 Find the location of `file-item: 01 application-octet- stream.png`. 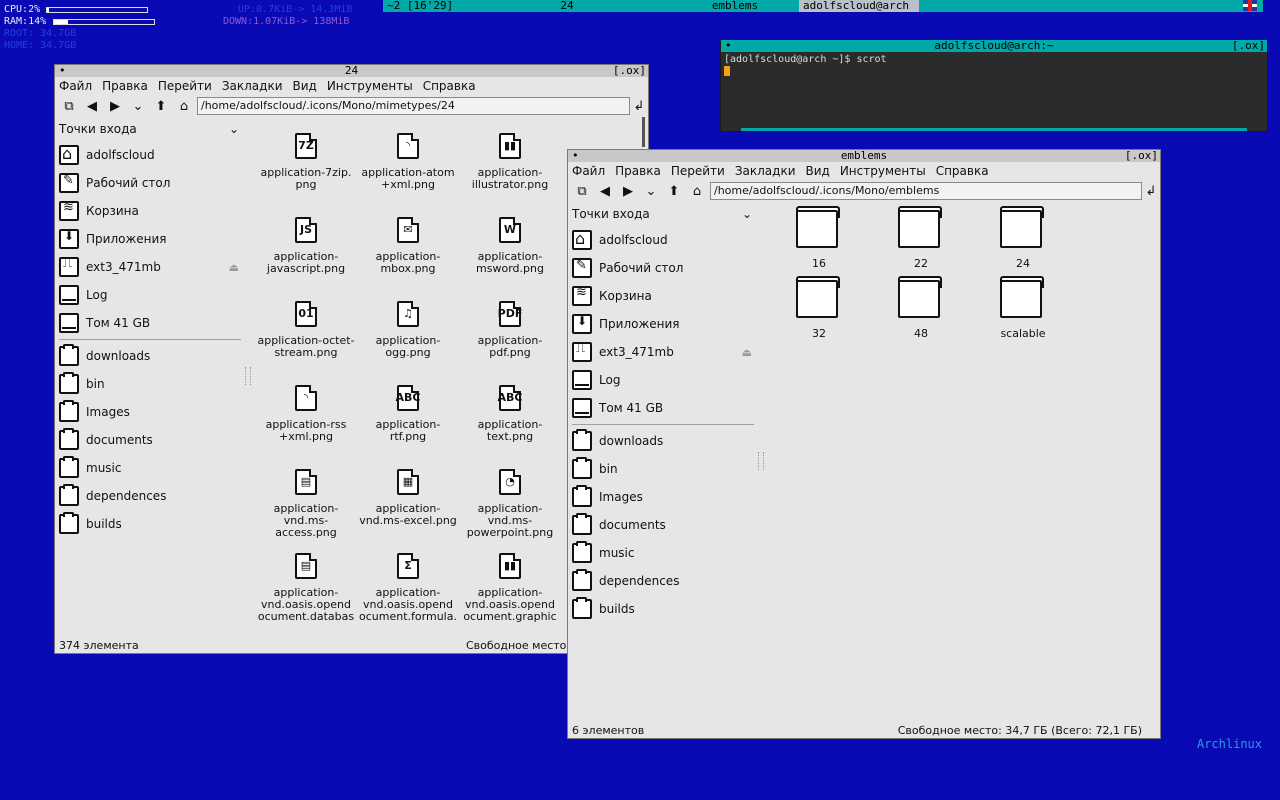

file-item: 01 application-octet- stream.png is located at coordinates (306, 337).